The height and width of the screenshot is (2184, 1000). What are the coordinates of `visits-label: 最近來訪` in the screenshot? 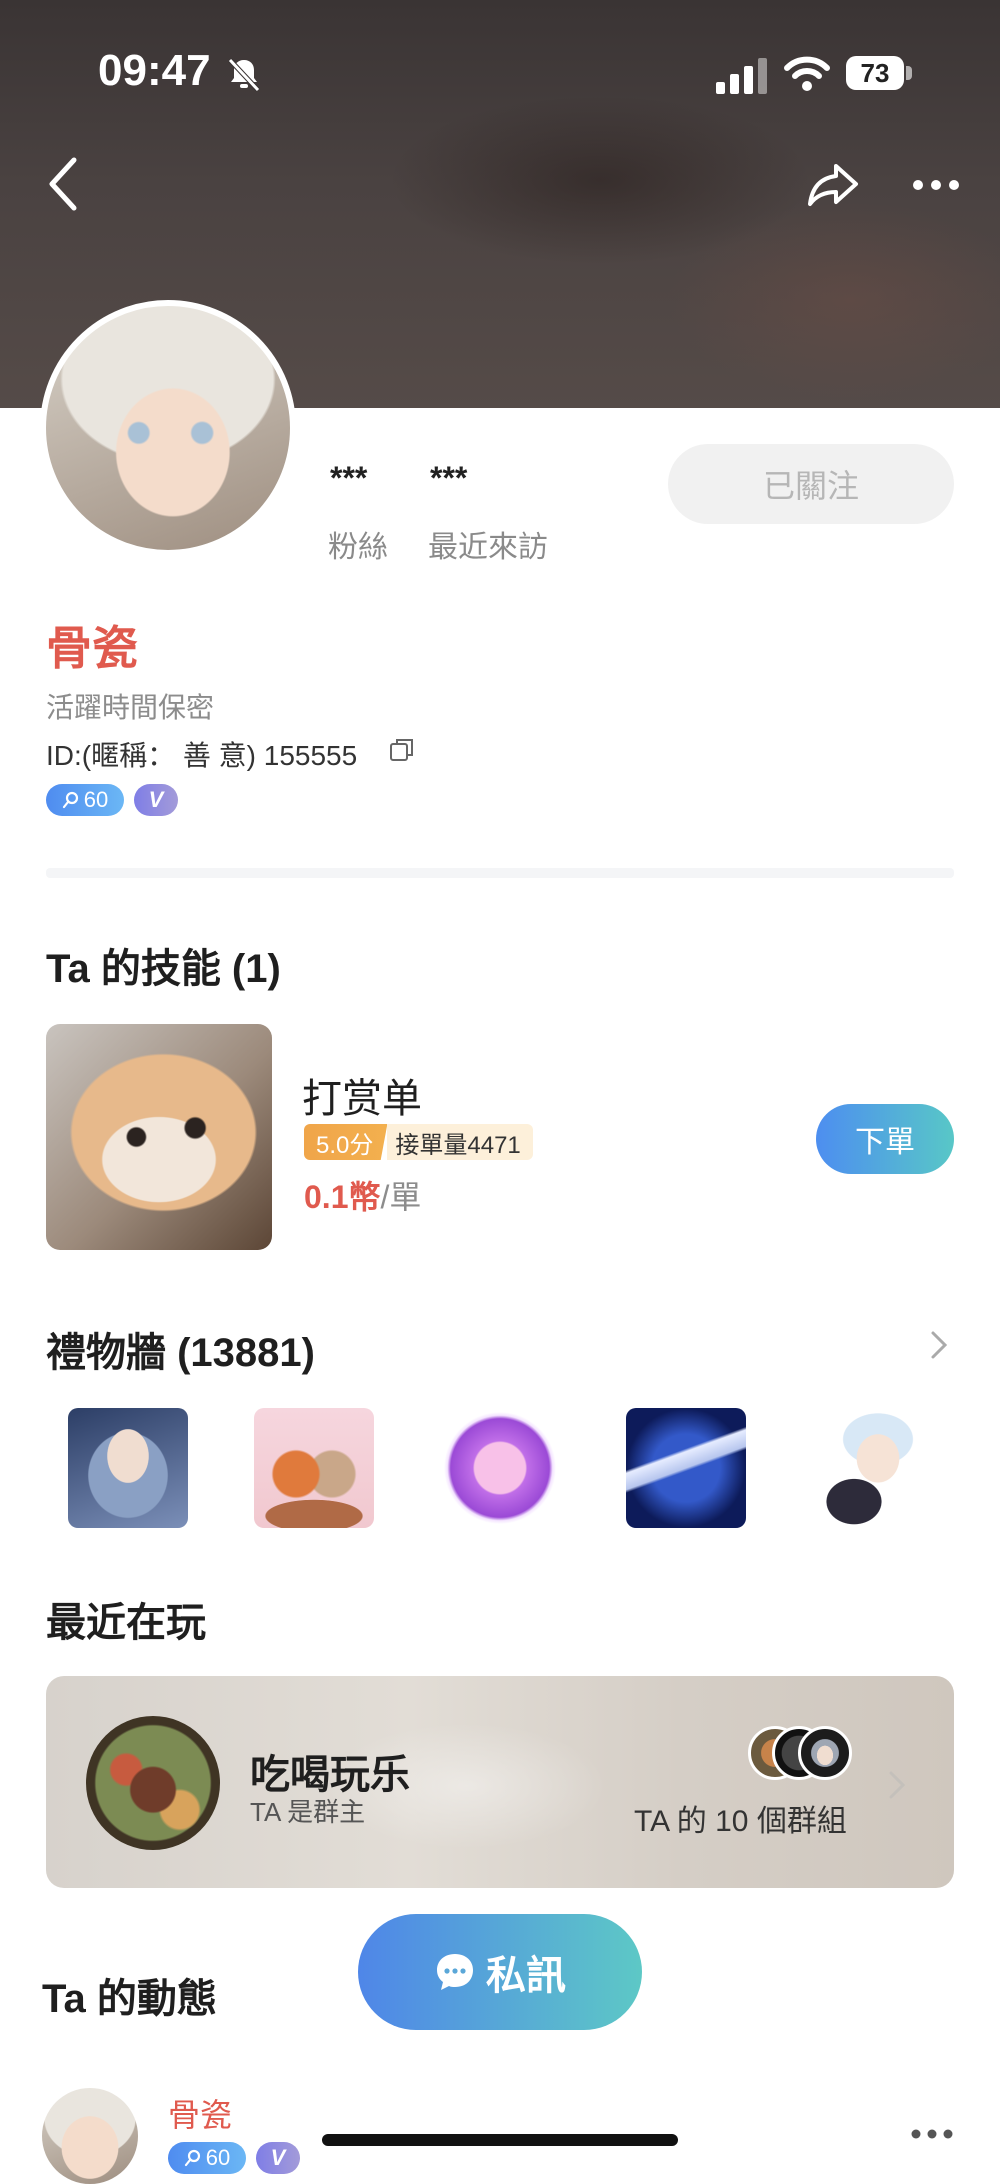 It's located at (488, 544).